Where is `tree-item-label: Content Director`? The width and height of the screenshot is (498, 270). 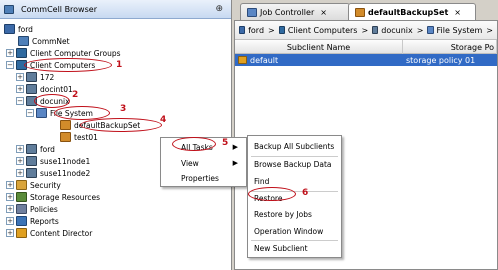
tree-item-label: Content Director is located at coordinates (61, 233).